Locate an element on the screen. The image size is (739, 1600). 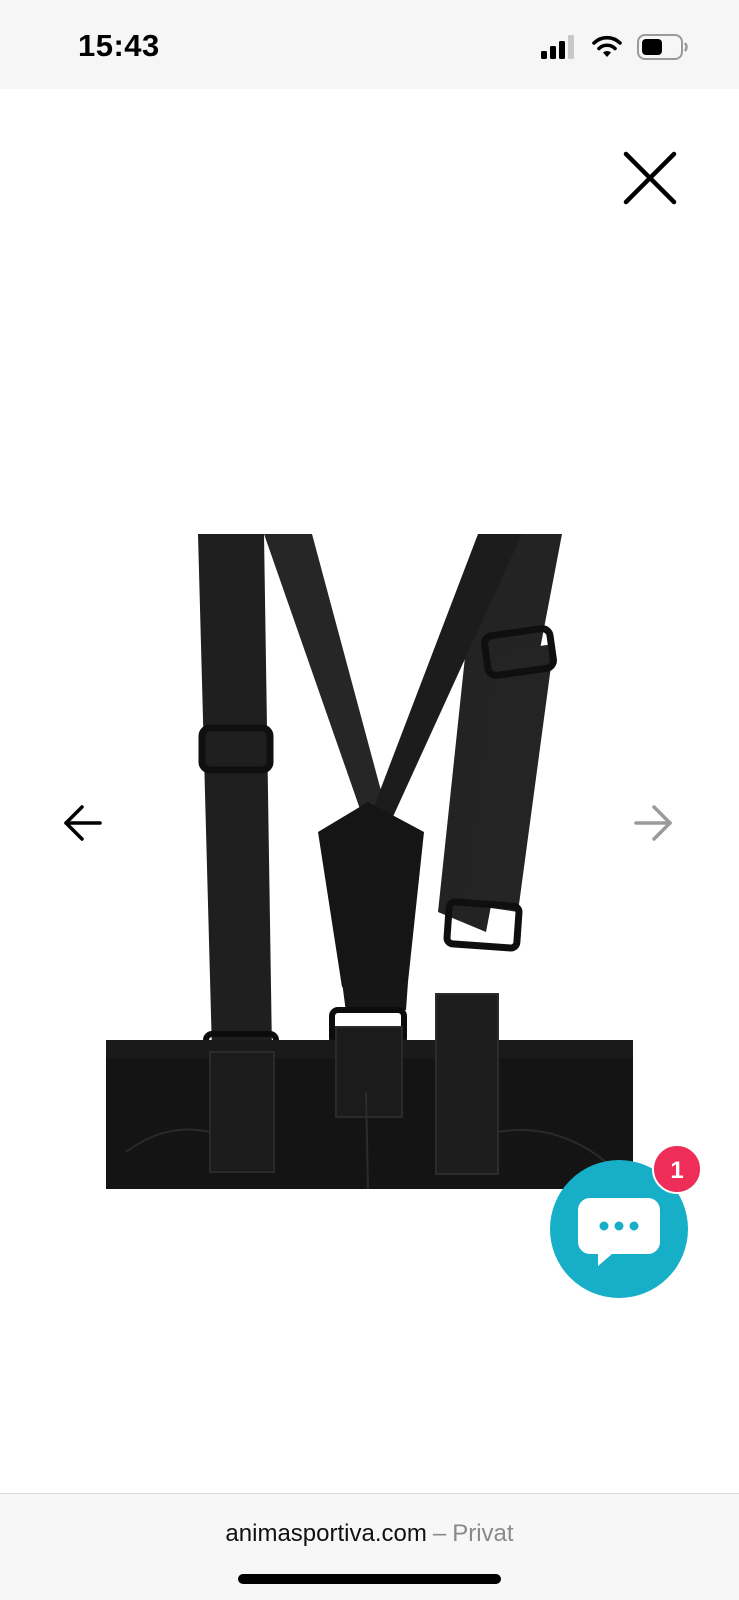
close-button is located at coordinates (650, 178).